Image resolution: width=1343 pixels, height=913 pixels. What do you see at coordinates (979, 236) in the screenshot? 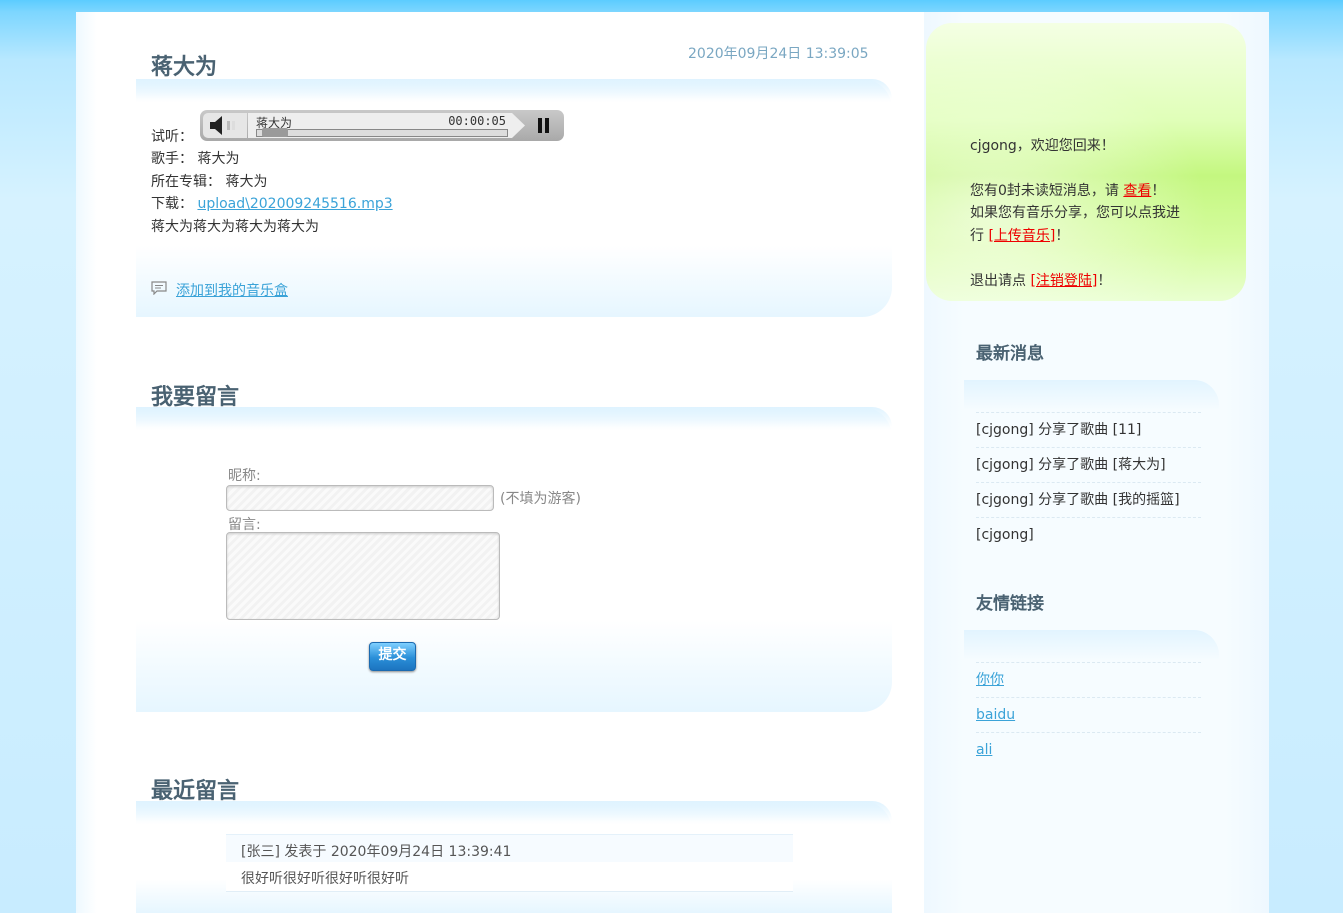
I see `share-line-2-text: 行` at bounding box center [979, 236].